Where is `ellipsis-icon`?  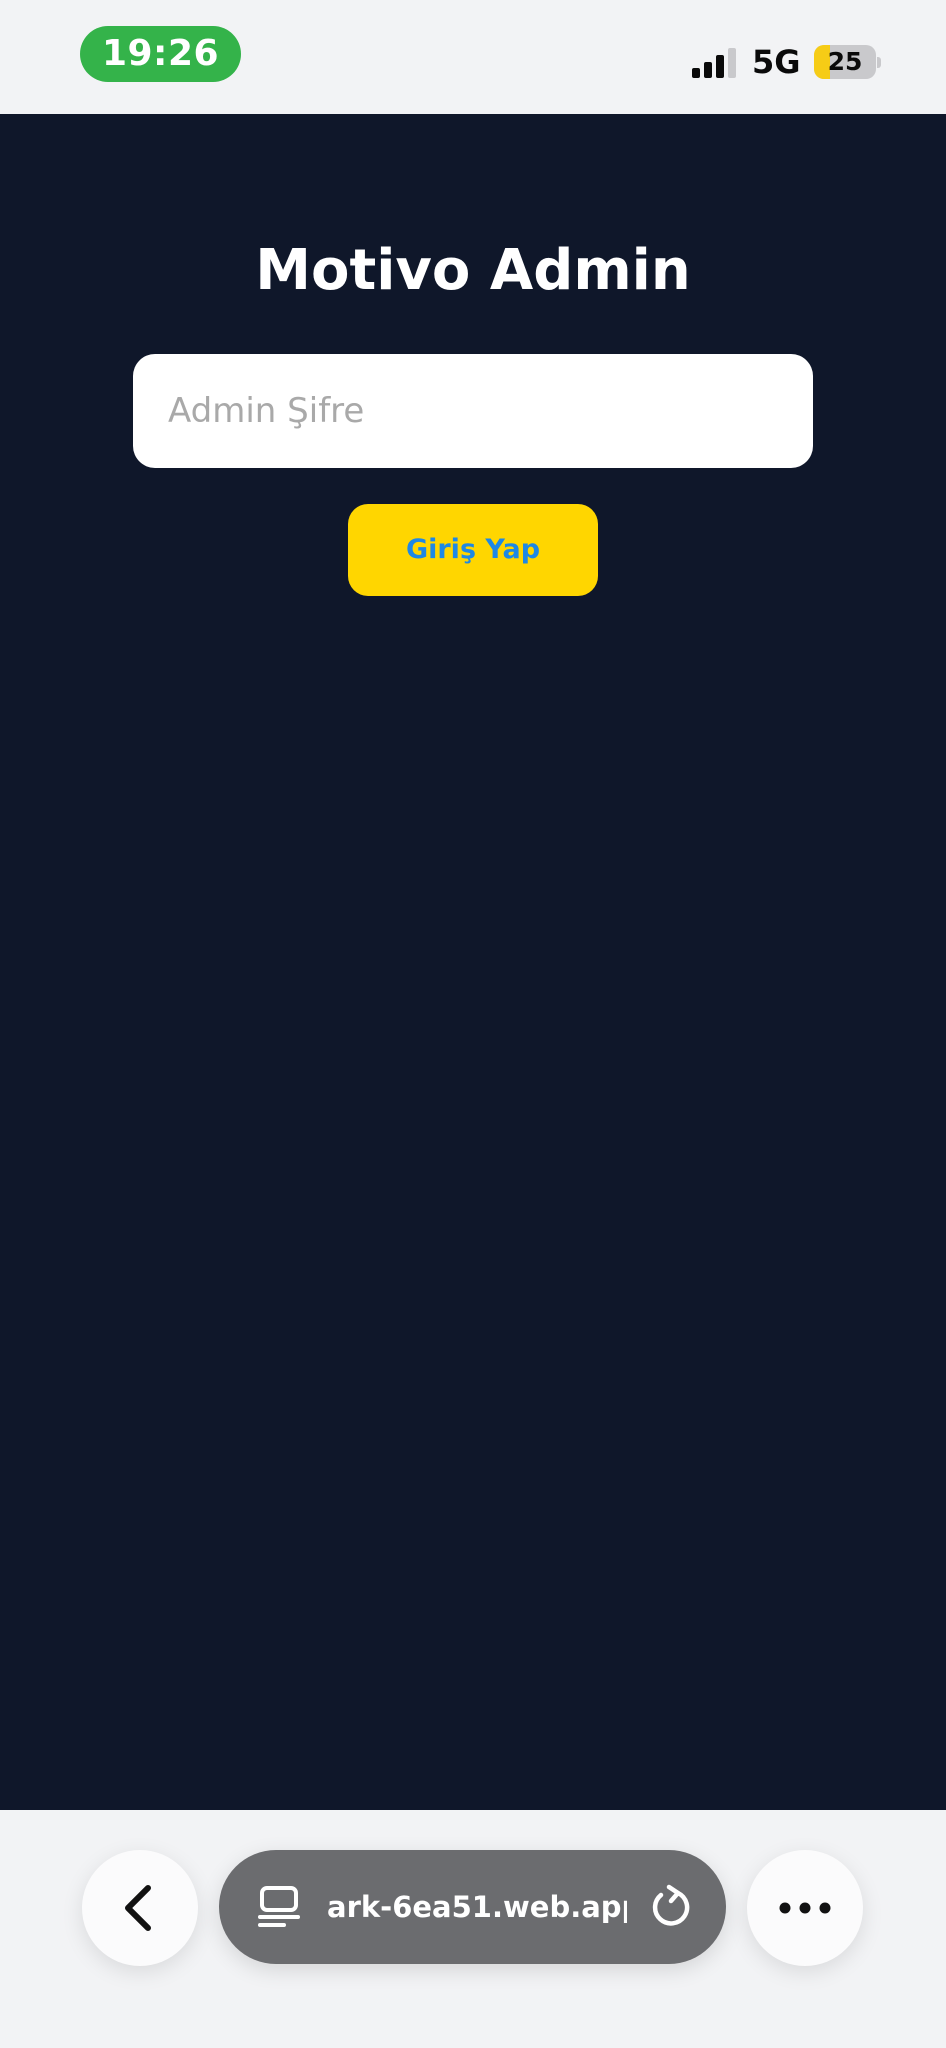
ellipsis-icon is located at coordinates (805, 1908).